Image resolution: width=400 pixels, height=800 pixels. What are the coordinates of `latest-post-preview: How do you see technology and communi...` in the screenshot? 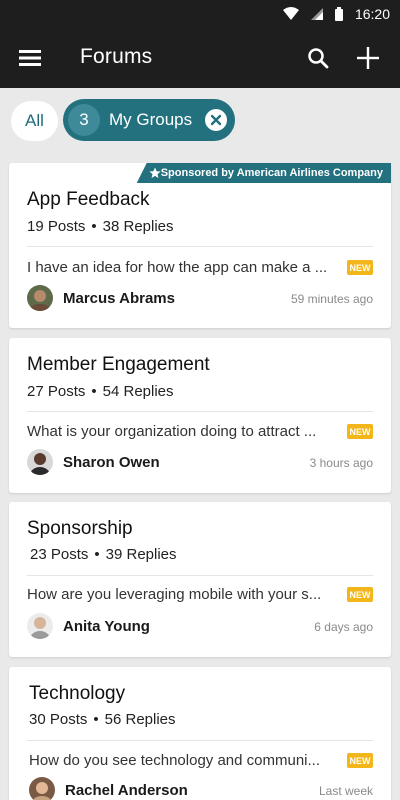 It's located at (174, 760).